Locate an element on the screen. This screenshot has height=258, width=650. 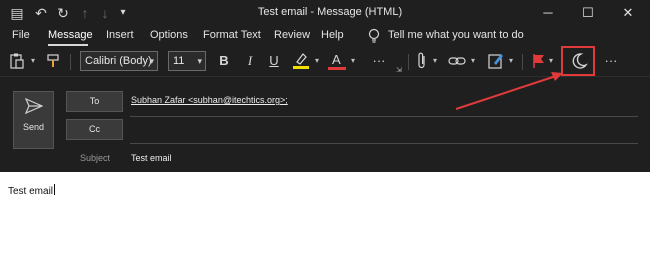
minimize-button: ─ is located at coordinates (548, 13).